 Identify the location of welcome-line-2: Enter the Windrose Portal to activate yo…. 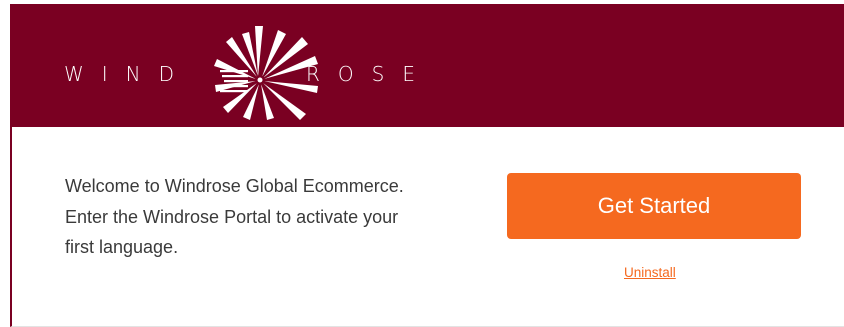
(232, 216).